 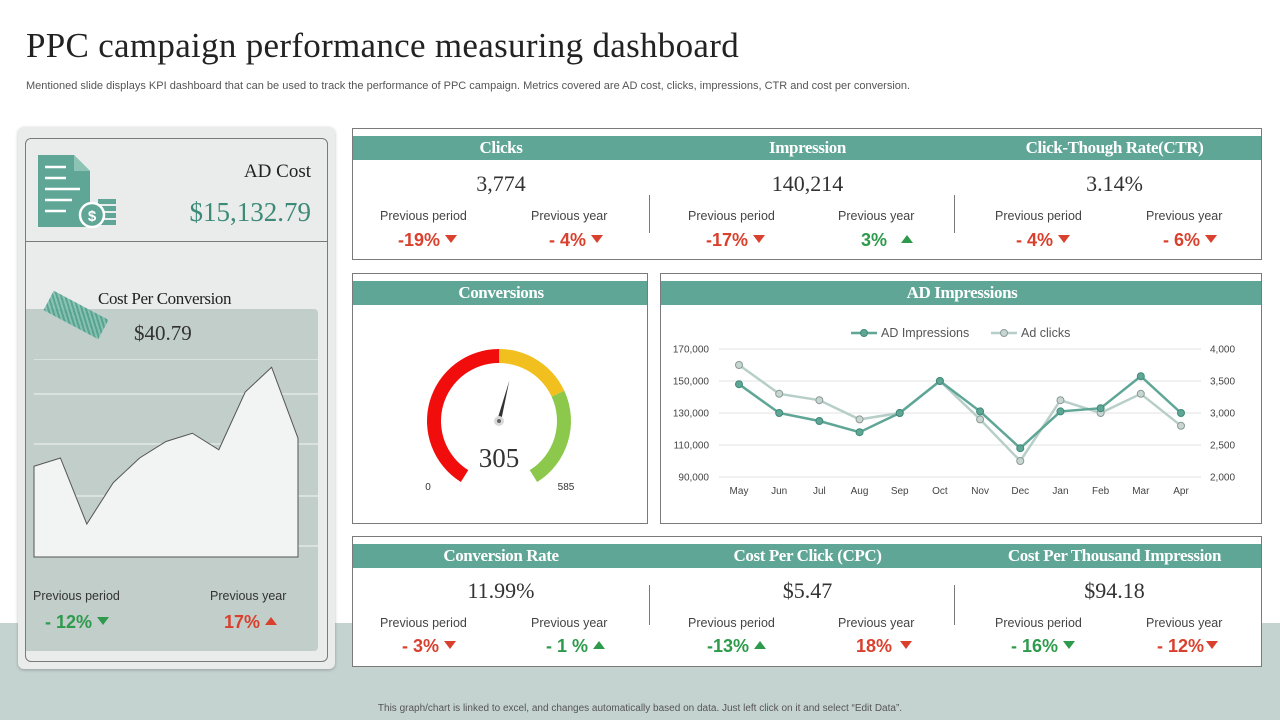 What do you see at coordinates (1114, 555) in the screenshot?
I see `cpm-title: Cost Per Thousand Impression` at bounding box center [1114, 555].